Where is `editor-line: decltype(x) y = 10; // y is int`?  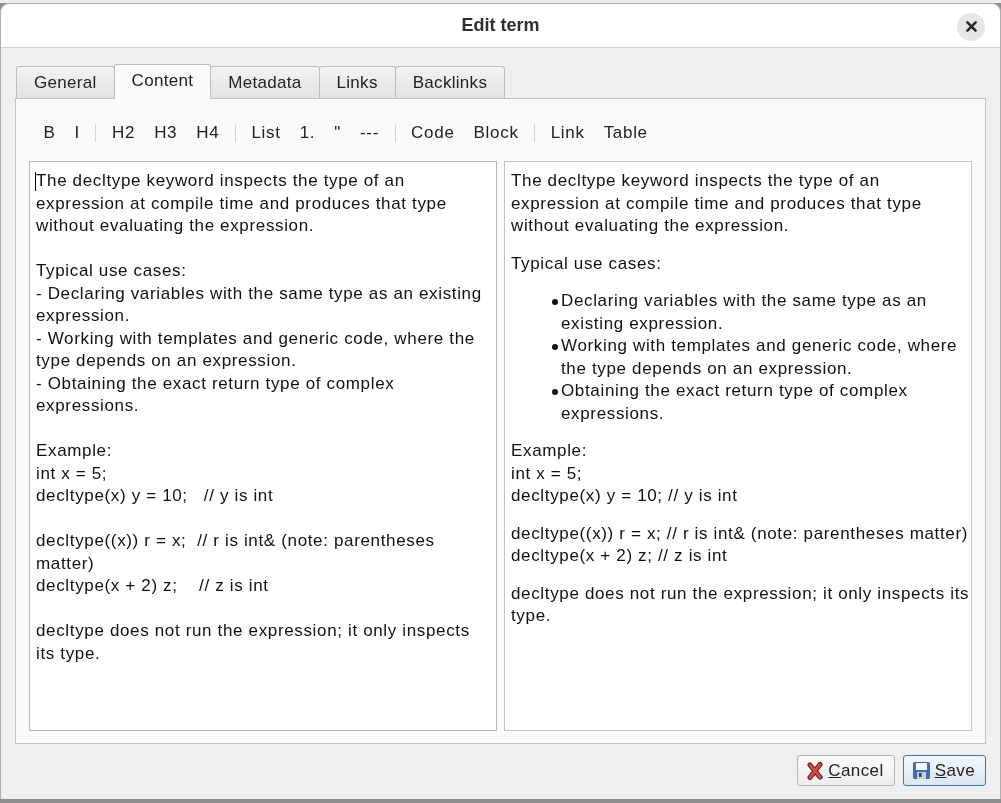
editor-line: decltype(x) y = 10; // y is int is located at coordinates (155, 496).